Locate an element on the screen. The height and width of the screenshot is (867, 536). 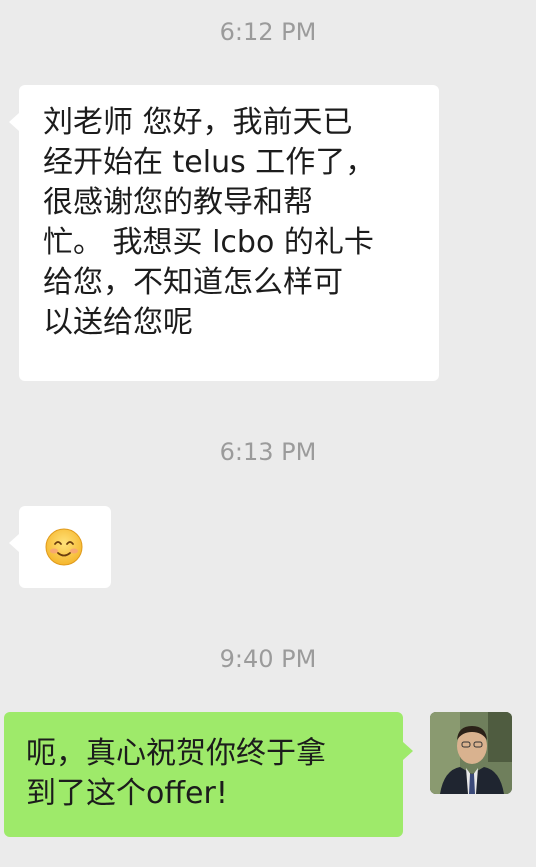
smiling-face-emoji-icon is located at coordinates (64, 547).